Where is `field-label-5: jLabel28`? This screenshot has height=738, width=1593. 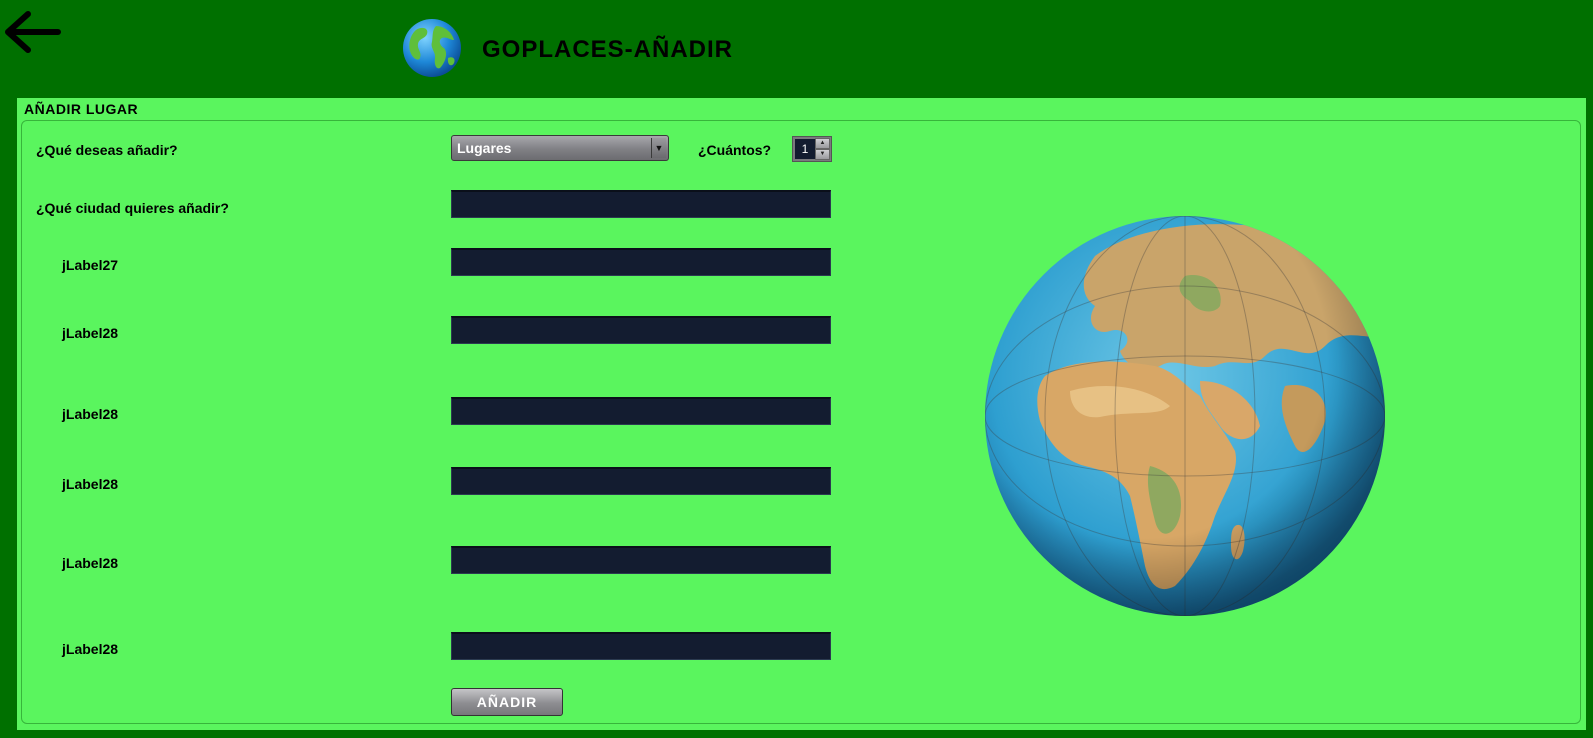 field-label-5: jLabel28 is located at coordinates (90, 563).